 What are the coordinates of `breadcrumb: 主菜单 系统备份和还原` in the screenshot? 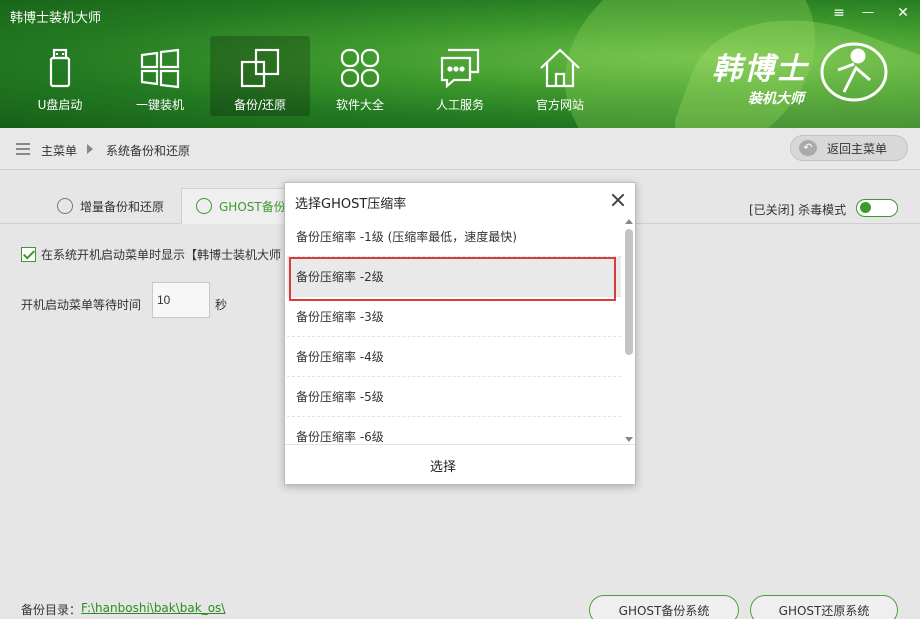 It's located at (460, 149).